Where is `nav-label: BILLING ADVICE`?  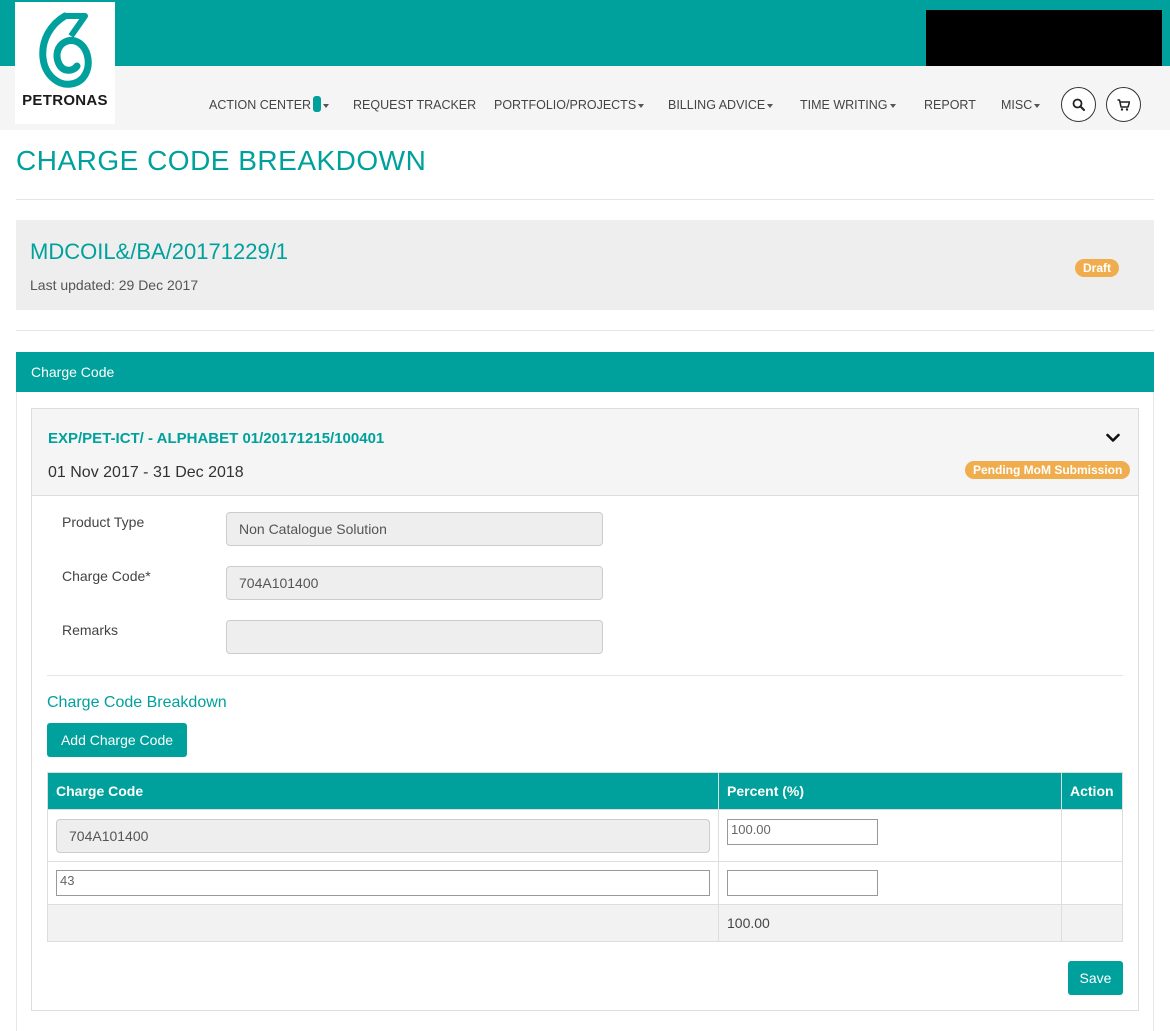 nav-label: BILLING ADVICE is located at coordinates (717, 105).